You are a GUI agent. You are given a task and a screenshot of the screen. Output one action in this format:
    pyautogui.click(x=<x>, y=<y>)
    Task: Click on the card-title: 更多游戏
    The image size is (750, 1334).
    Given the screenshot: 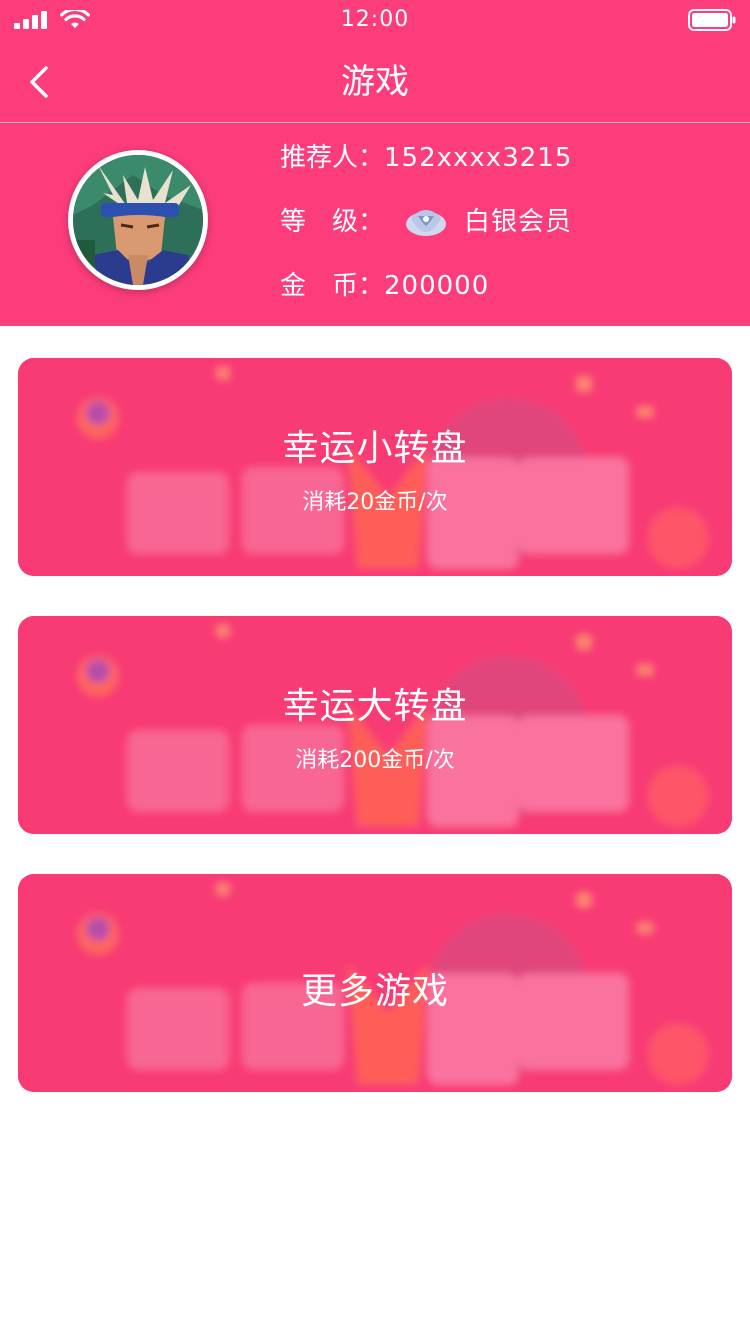 What is the action you would take?
    pyautogui.click(x=374, y=991)
    